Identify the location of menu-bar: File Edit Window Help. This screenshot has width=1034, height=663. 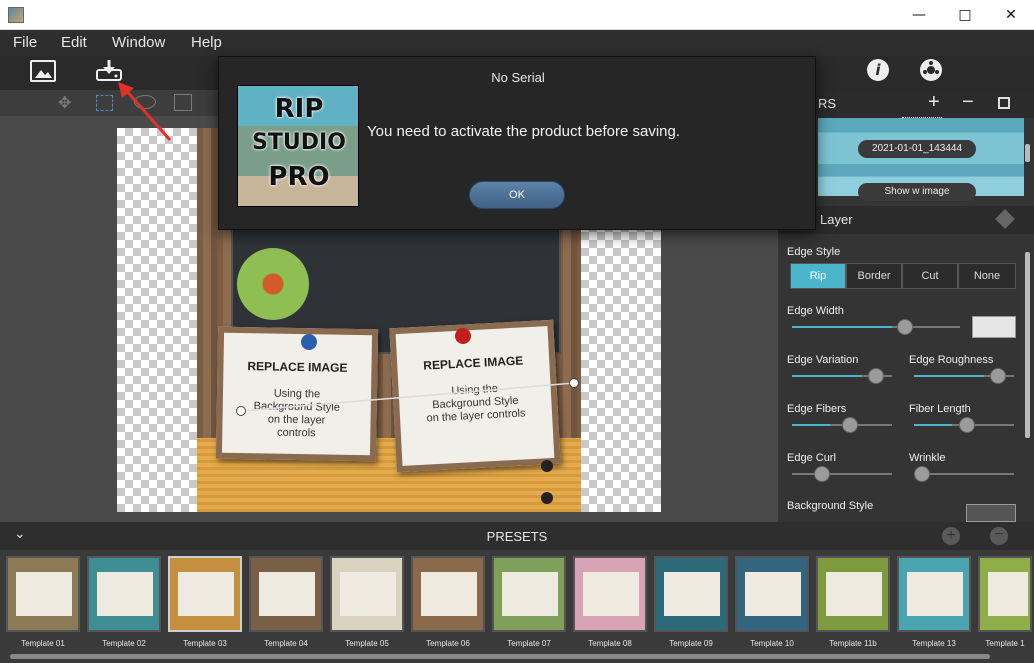
(517, 43).